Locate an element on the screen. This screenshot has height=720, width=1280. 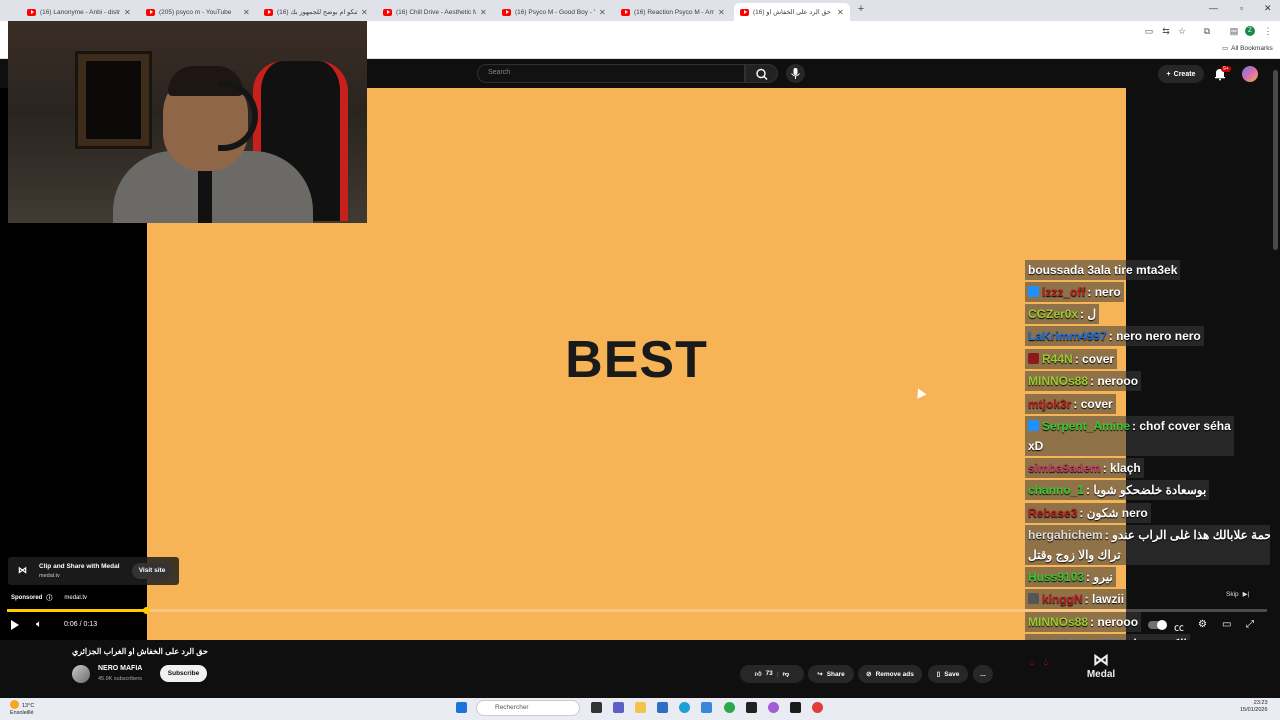
info-icon: ⓘ is located at coordinates (49, 597).